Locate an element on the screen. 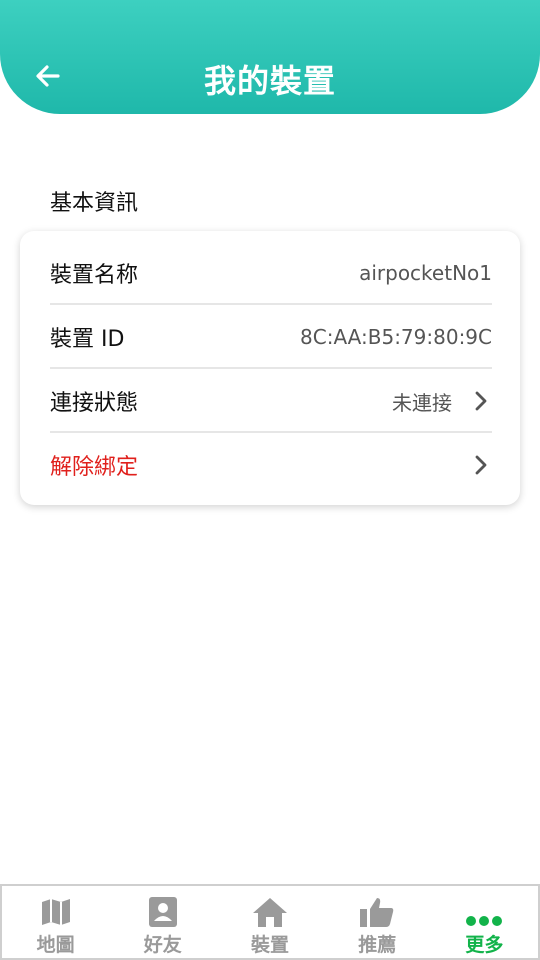 This screenshot has width=540, height=960. tab-recommend-label: 推薦 is located at coordinates (377, 945).